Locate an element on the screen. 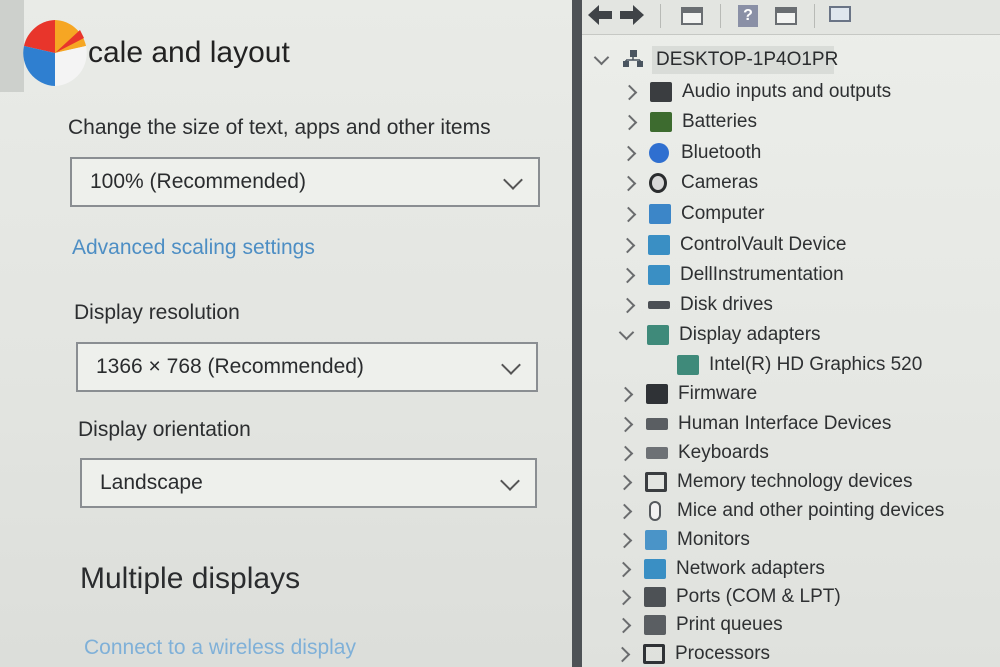  camera-icon is located at coordinates (658, 183).